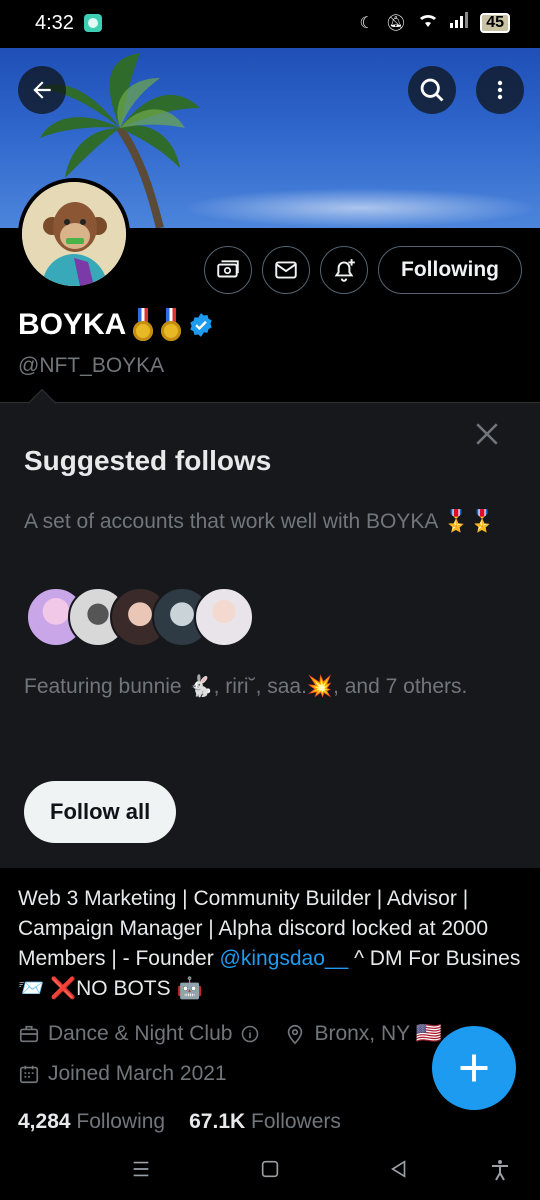  What do you see at coordinates (42, 403) in the screenshot?
I see `card-notch` at bounding box center [42, 403].